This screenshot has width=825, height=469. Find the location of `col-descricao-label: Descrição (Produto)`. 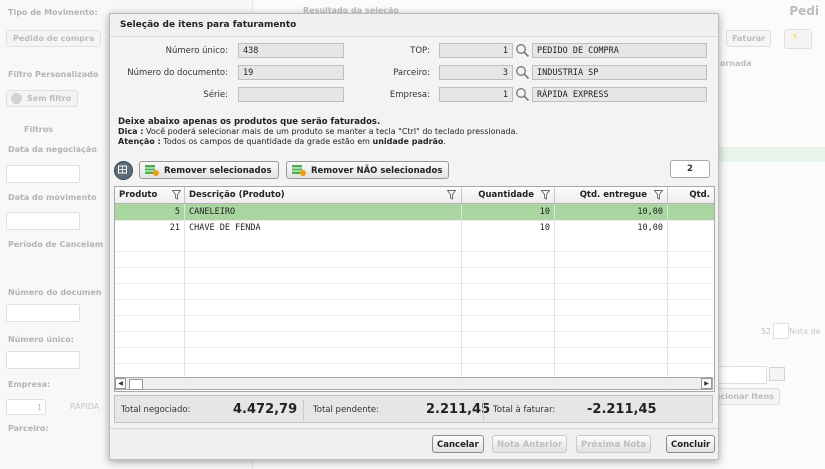

col-descricao-label: Descrição (Produto) is located at coordinates (237, 195).